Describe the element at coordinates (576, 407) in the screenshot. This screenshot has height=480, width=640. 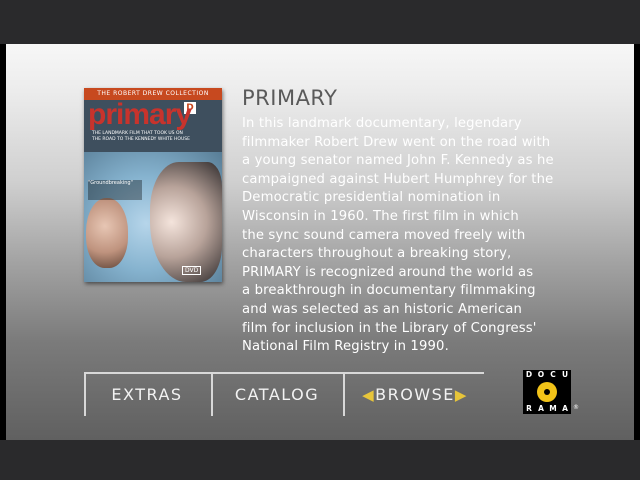
I see `registered-mark: ®` at that location.